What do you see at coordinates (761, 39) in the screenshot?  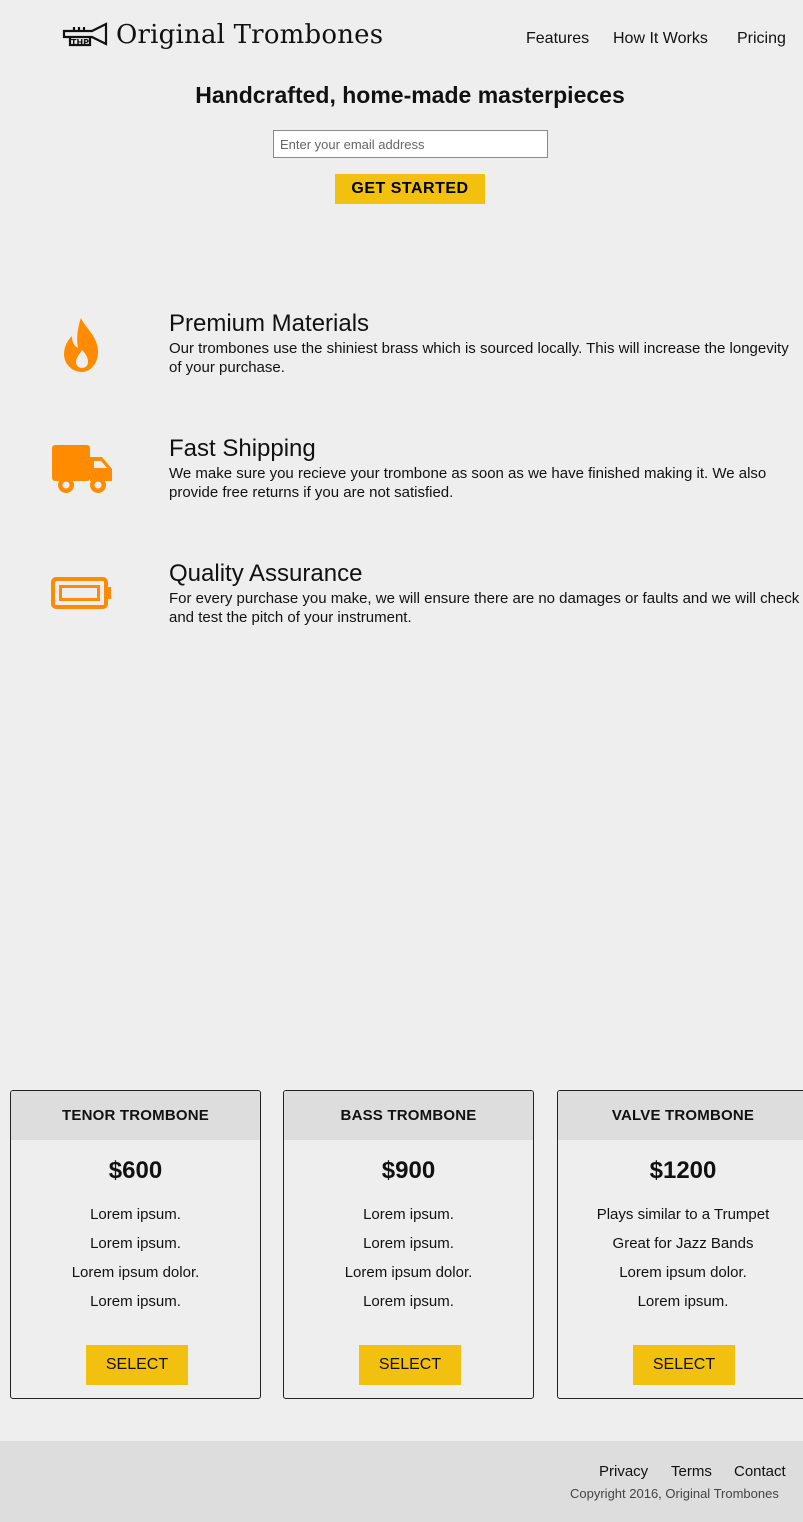 I see `nav-link-pricing: Pricing` at bounding box center [761, 39].